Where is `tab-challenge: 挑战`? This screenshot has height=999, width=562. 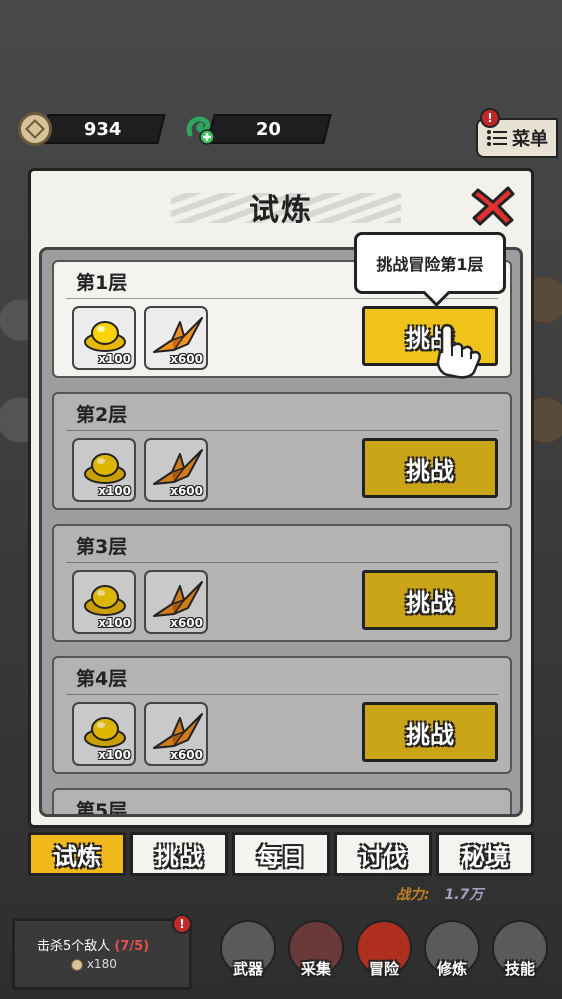 tab-challenge: 挑战 is located at coordinates (179, 854).